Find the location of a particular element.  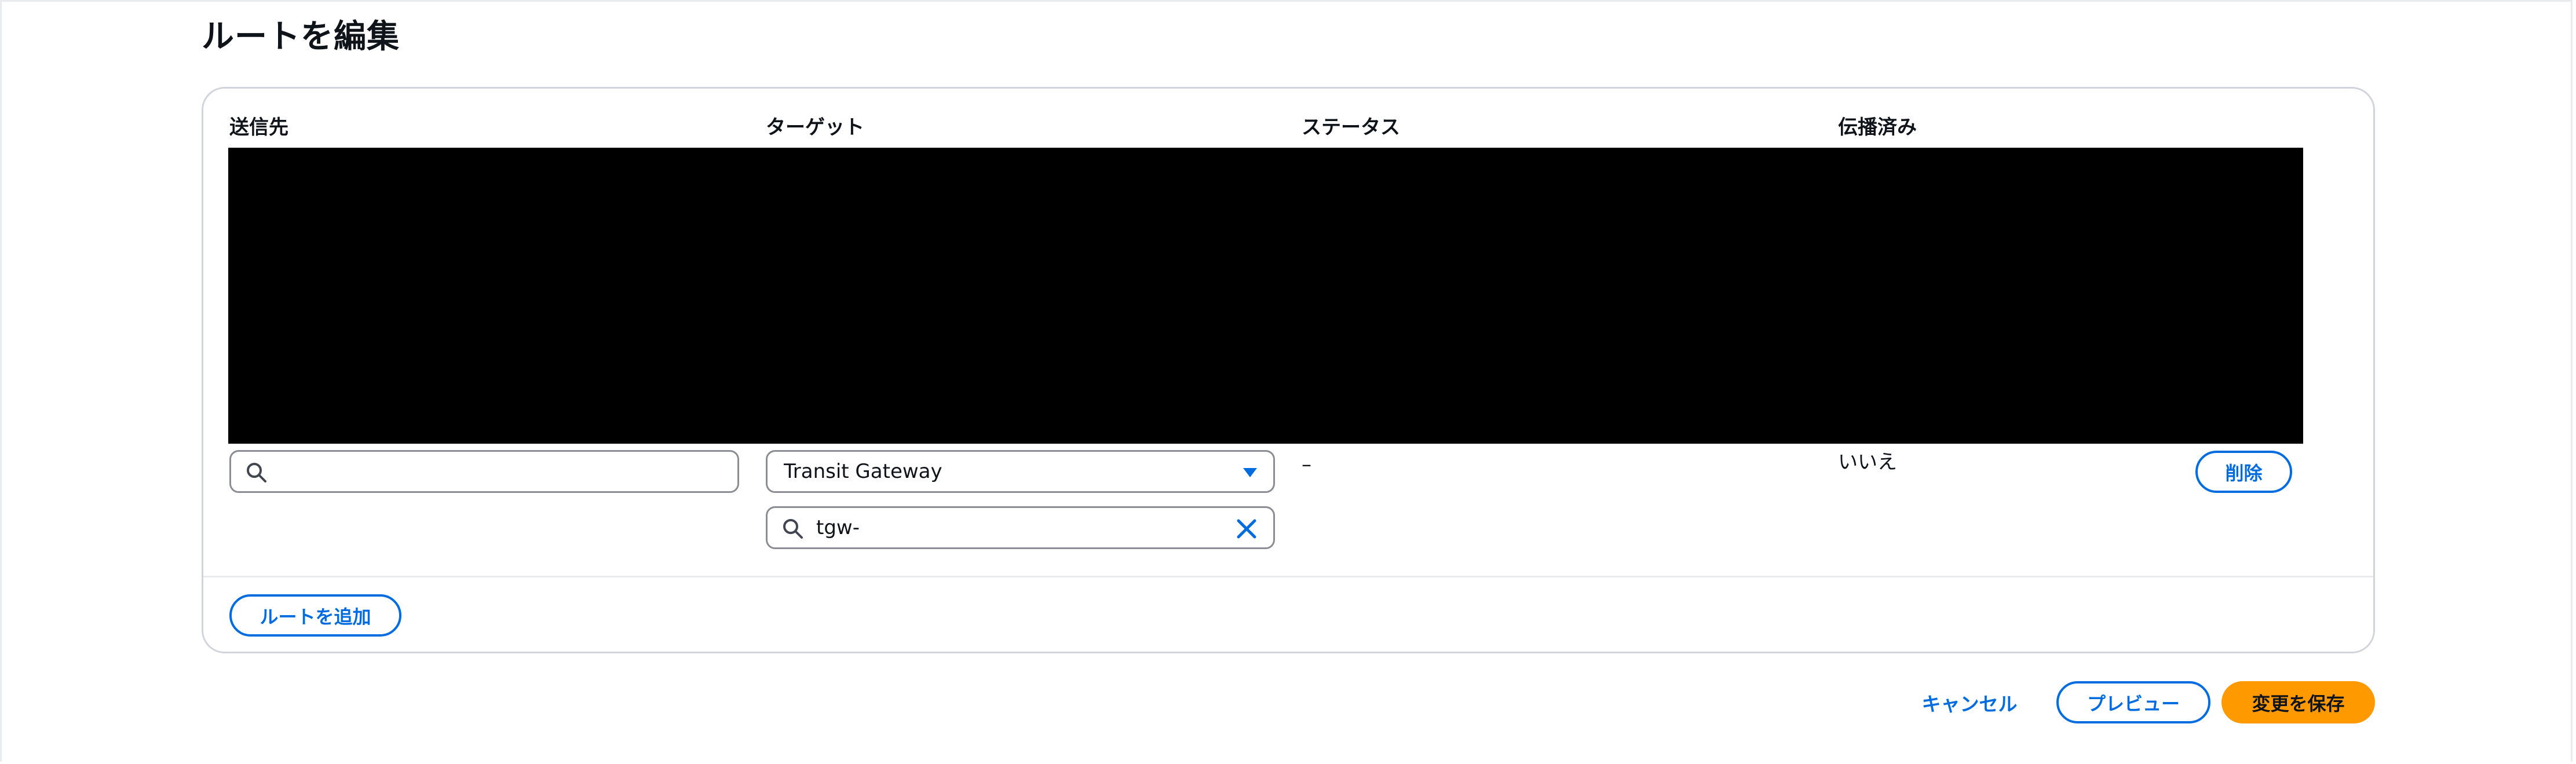

column-header-status: ステータス is located at coordinates (1351, 127).